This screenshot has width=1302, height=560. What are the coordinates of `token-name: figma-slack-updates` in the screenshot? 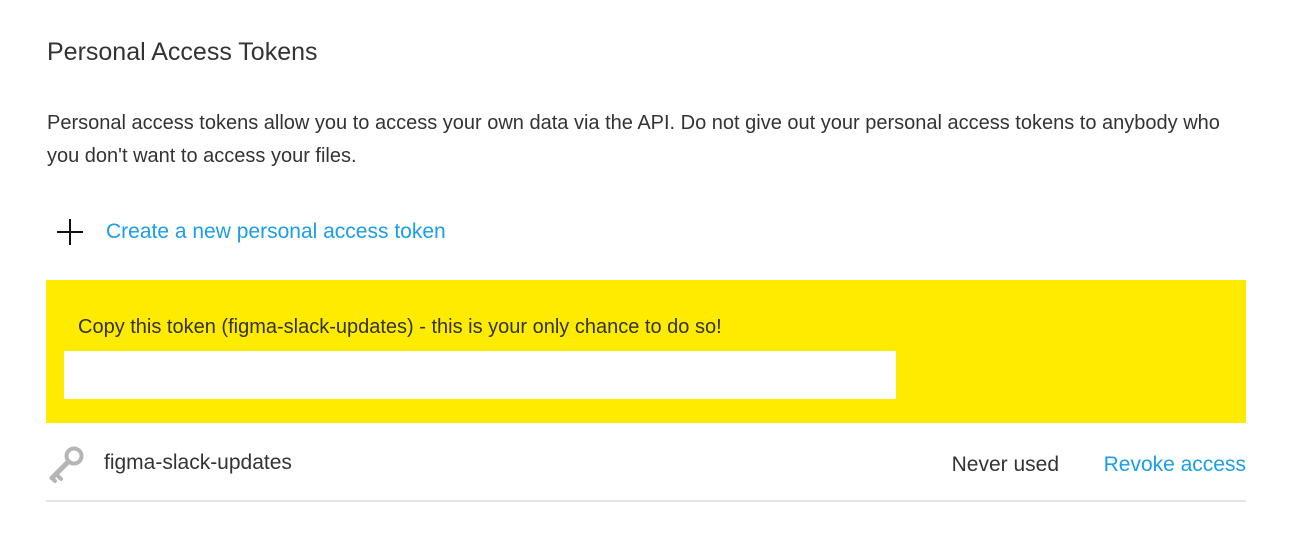 It's located at (198, 462).